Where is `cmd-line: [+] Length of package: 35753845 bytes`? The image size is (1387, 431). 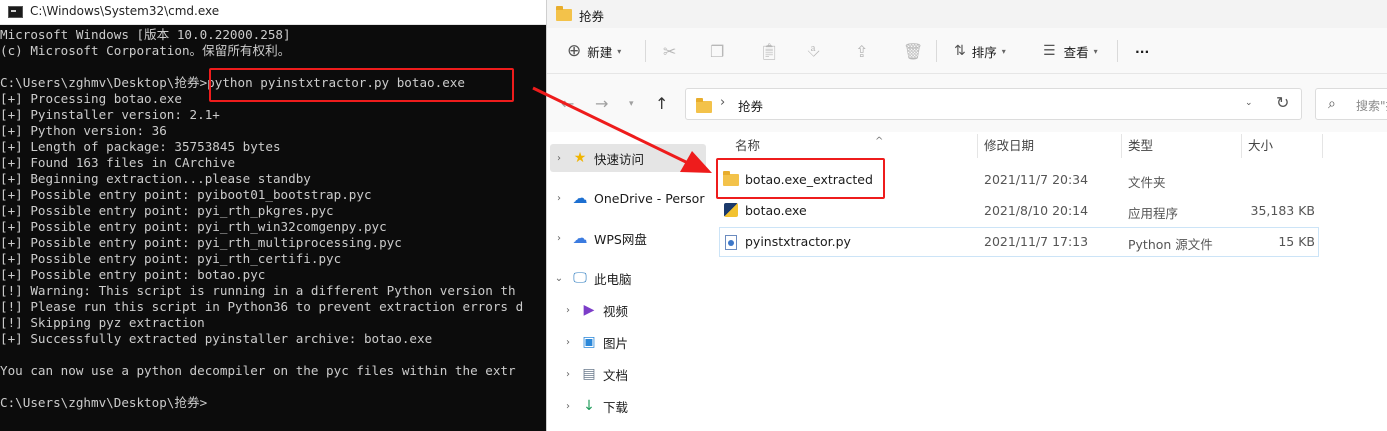 cmd-line: [+] Length of package: 35753845 bytes is located at coordinates (140, 146).